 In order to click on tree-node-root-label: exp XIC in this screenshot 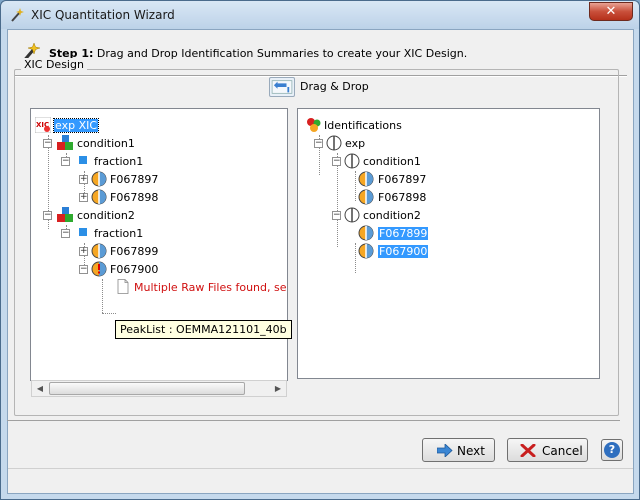, I will do `click(76, 125)`.